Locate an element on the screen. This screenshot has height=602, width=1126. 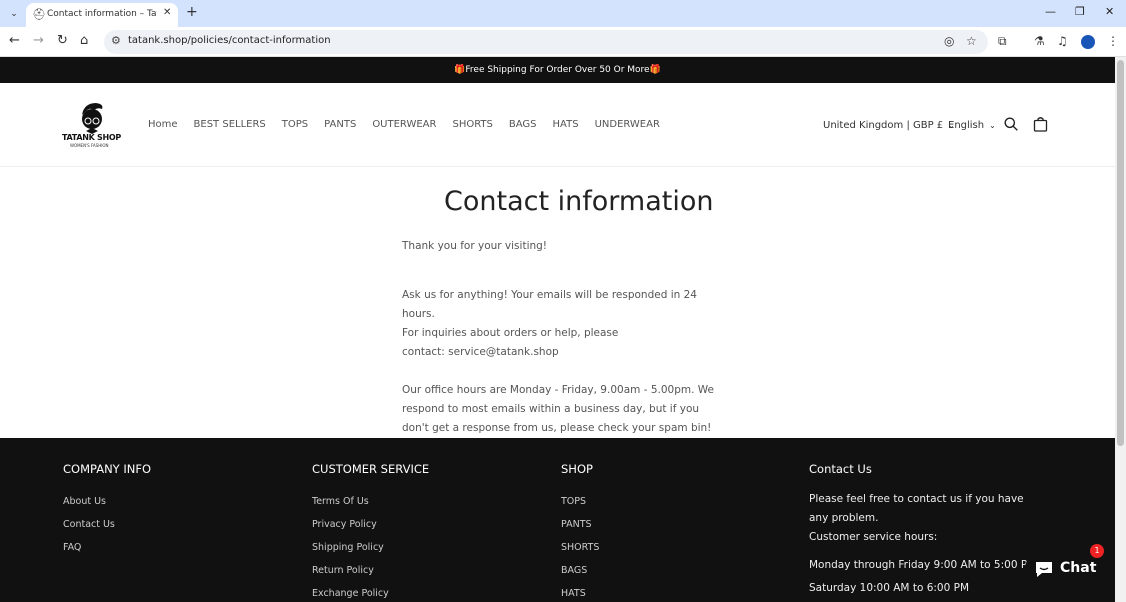
footer-link-shipping: Shipping Policy is located at coordinates (370, 547).